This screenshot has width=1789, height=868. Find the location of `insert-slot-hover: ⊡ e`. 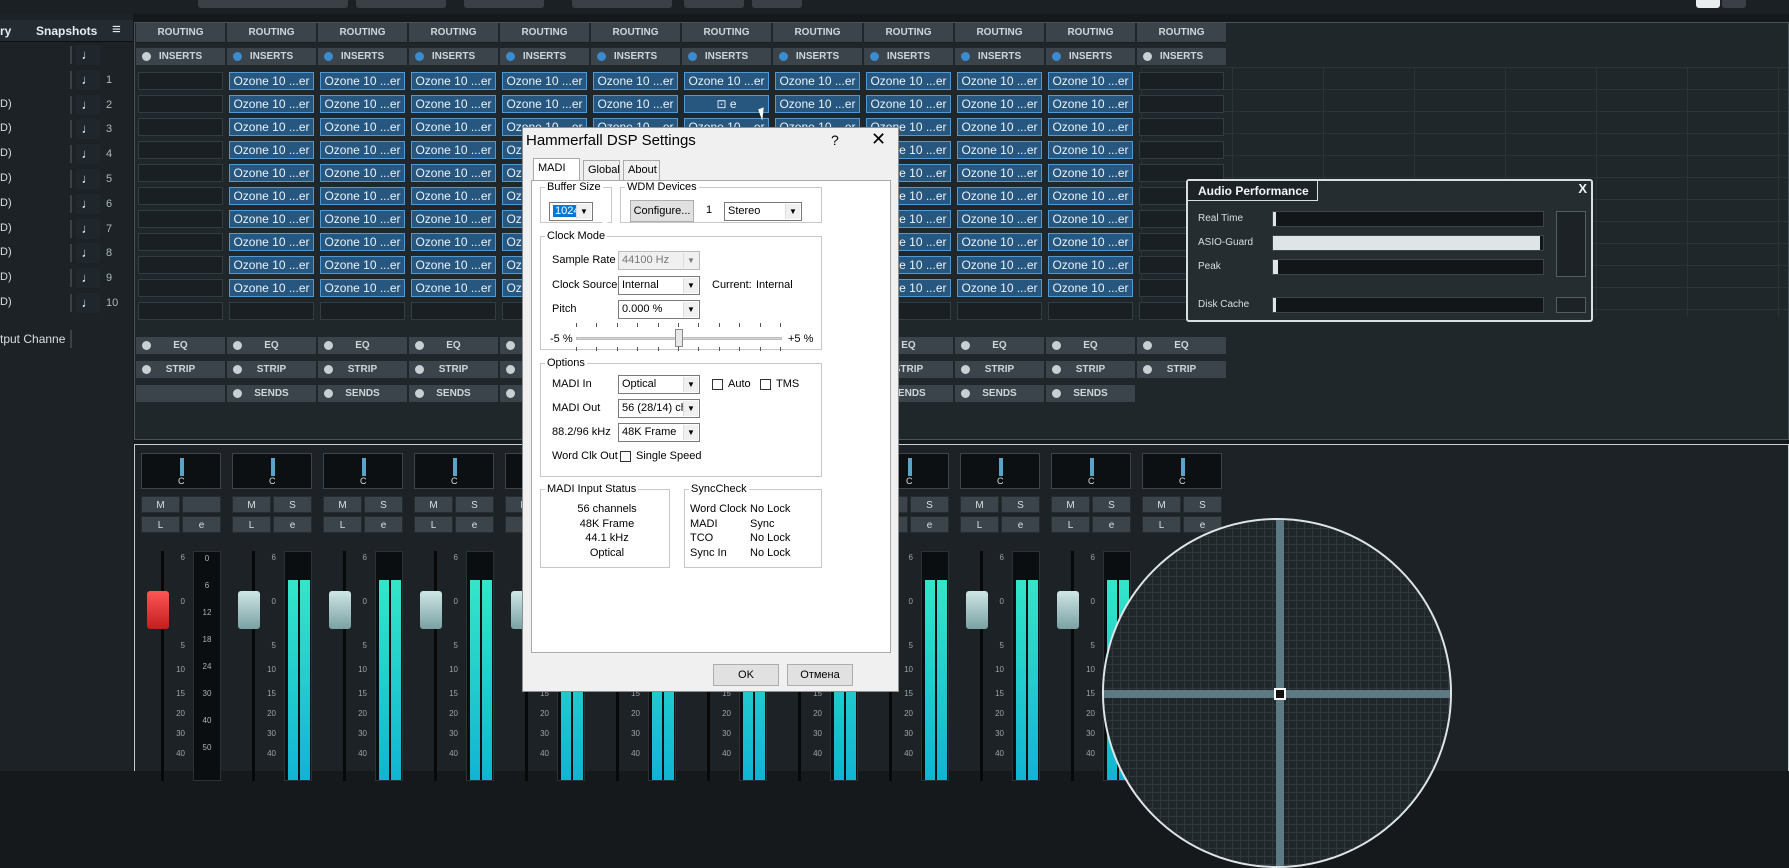

insert-slot-hover: ⊡ e is located at coordinates (726, 104).